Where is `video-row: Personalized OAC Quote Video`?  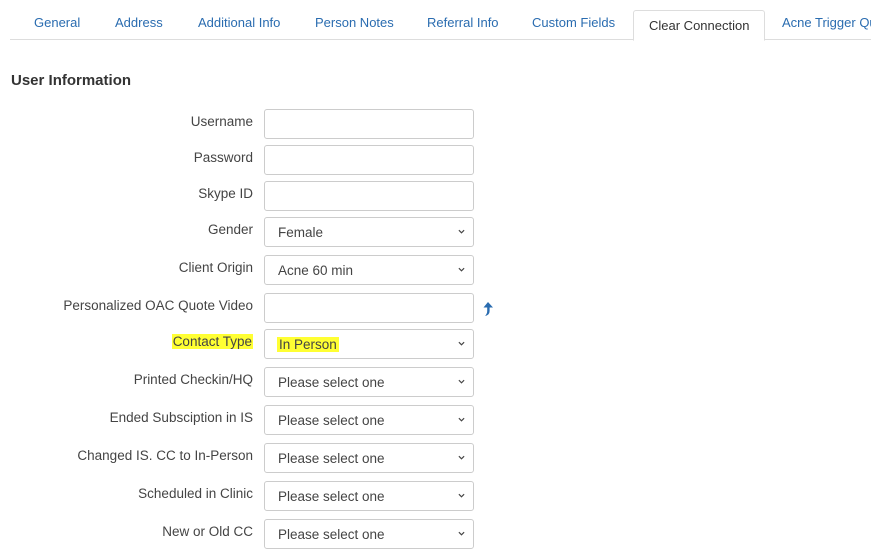 video-row: Personalized OAC Quote Video is located at coordinates (260, 309).